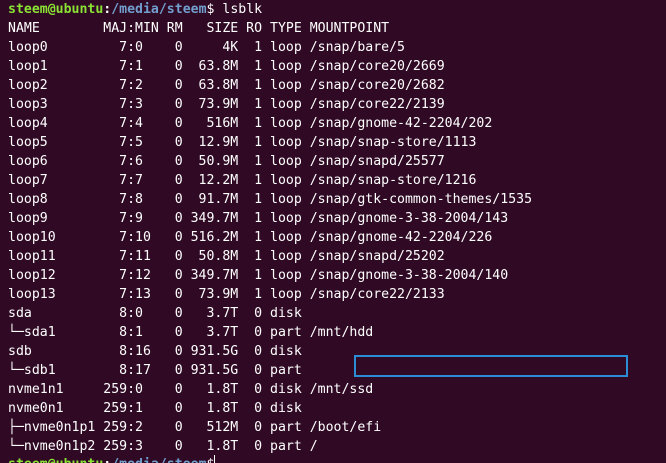 The width and height of the screenshot is (666, 463). What do you see at coordinates (199, 28) in the screenshot?
I see `output-header: NAME MAJ:MIN RM SIZE RO TYPE MOUNTPOINT` at bounding box center [199, 28].